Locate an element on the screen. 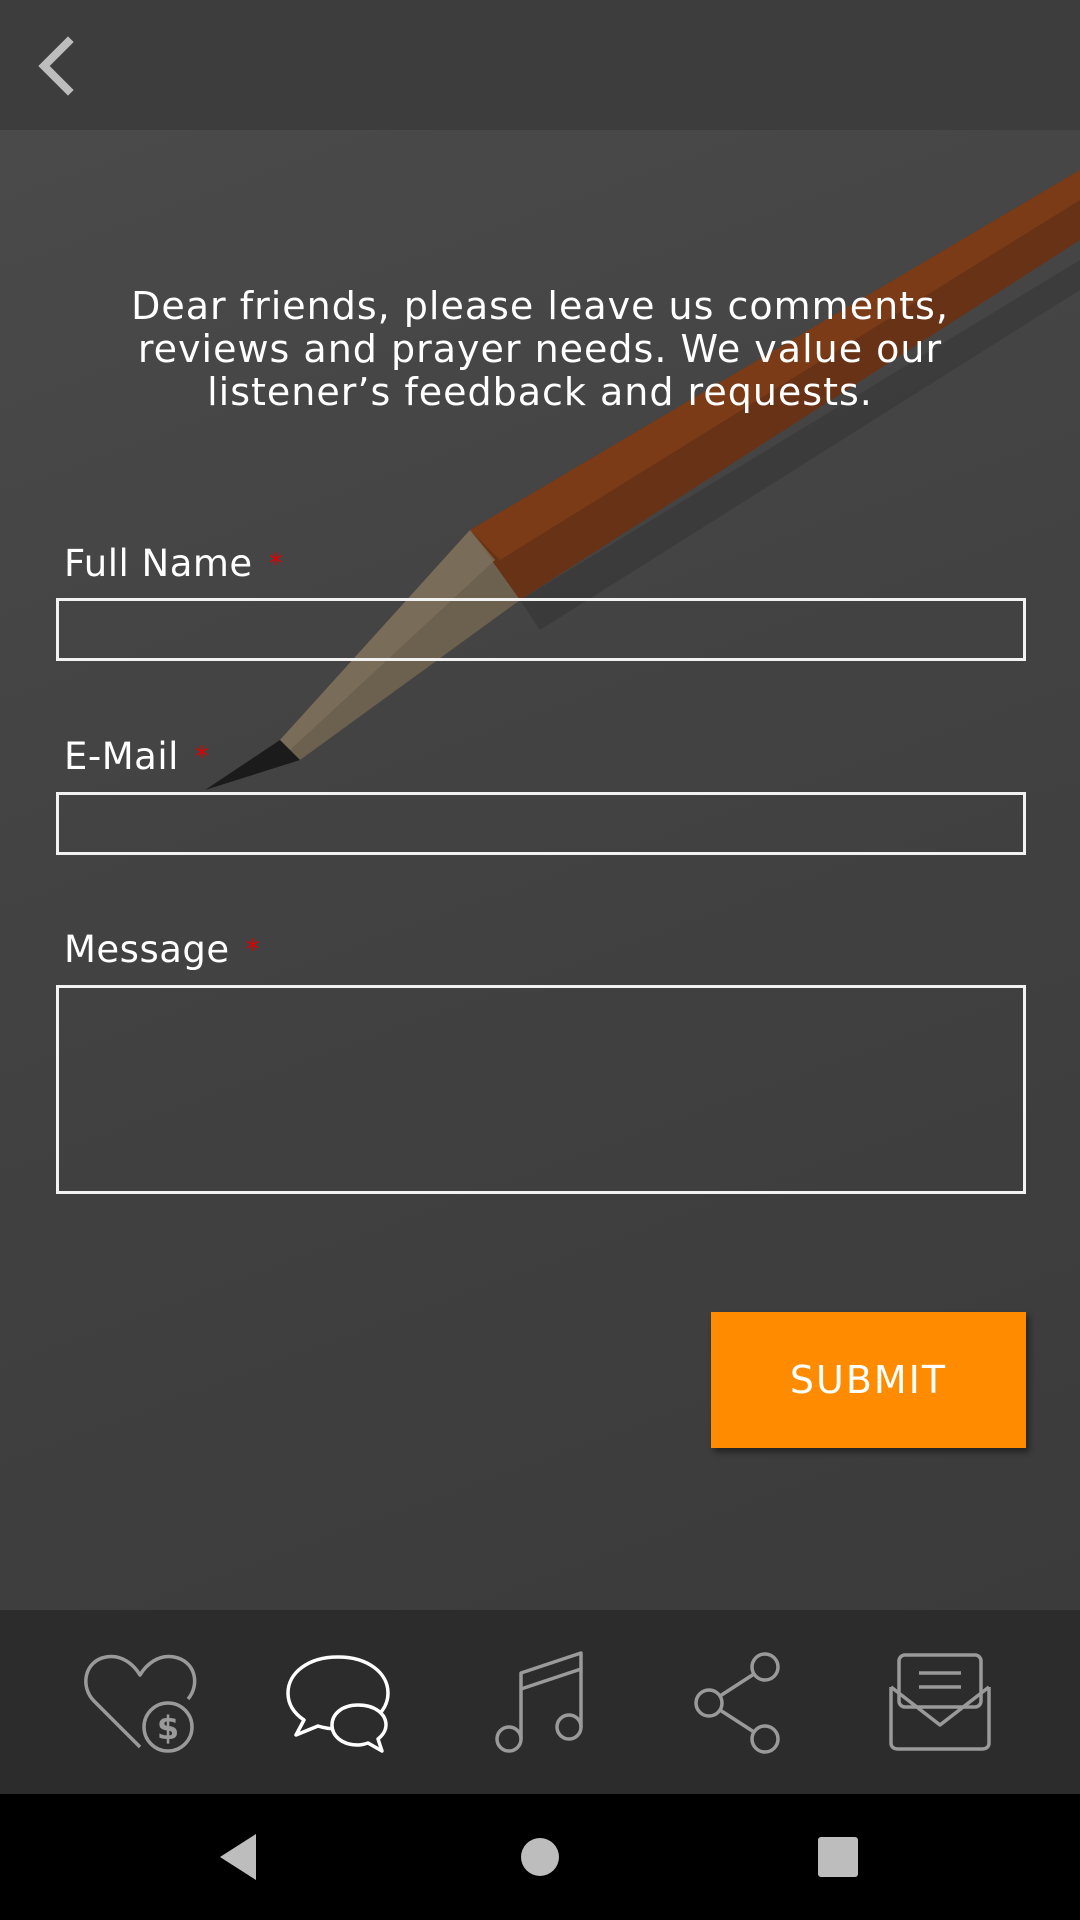 This screenshot has height=1920, width=1080. submit-button: SUBMIT is located at coordinates (868, 1380).